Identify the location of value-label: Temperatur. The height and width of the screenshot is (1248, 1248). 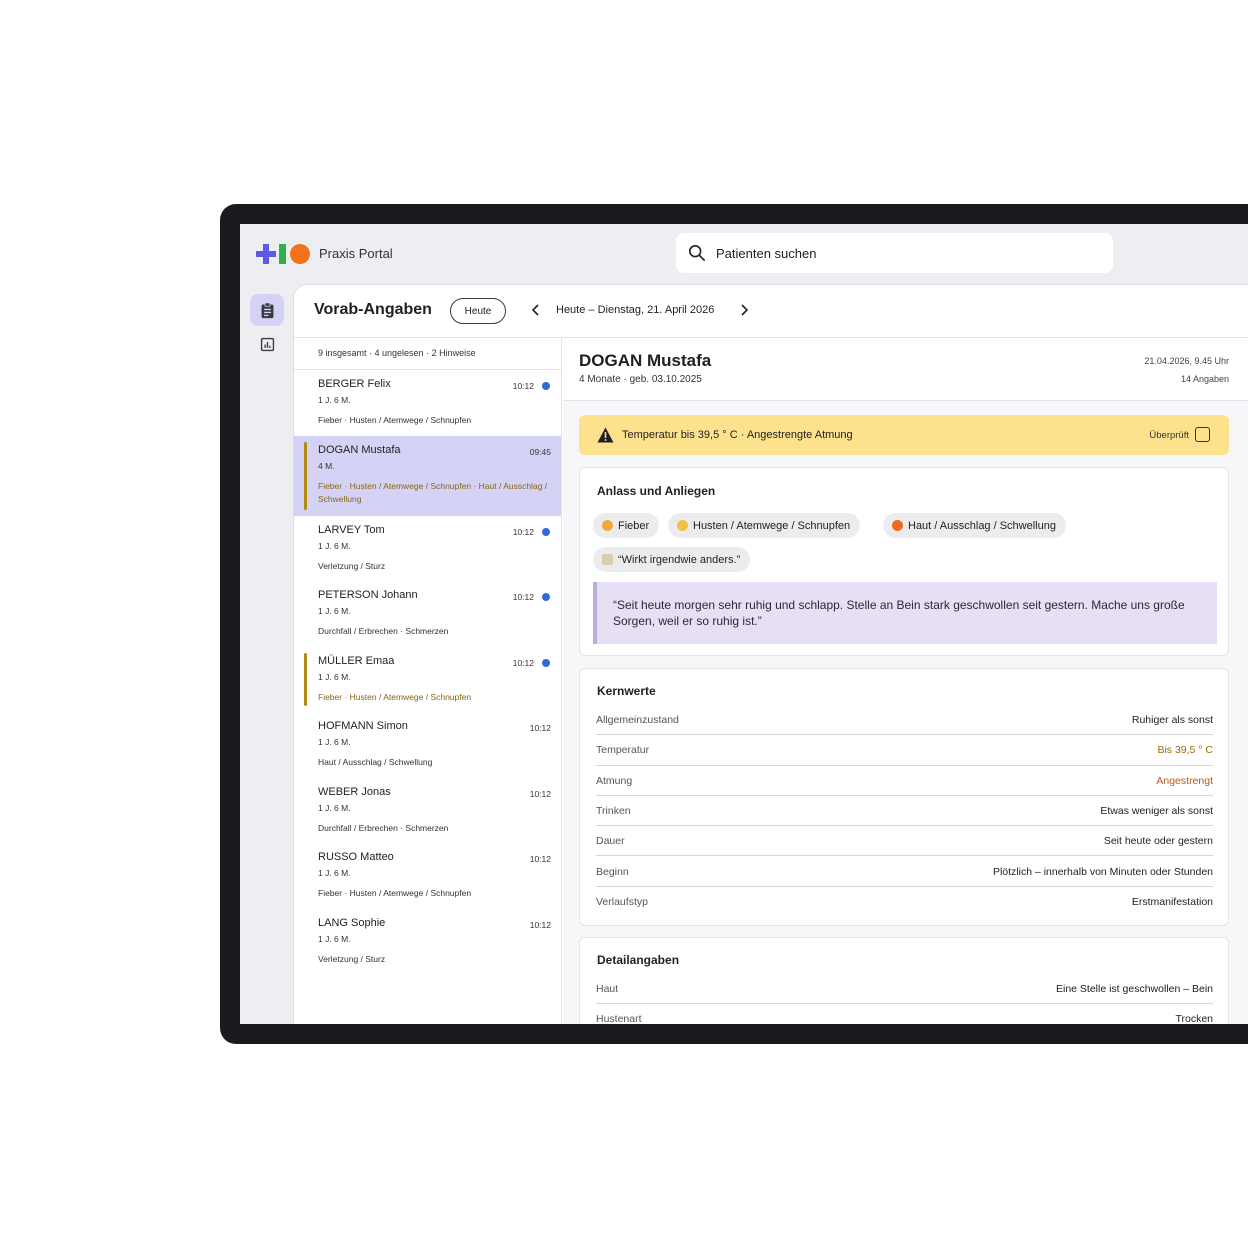
(623, 750).